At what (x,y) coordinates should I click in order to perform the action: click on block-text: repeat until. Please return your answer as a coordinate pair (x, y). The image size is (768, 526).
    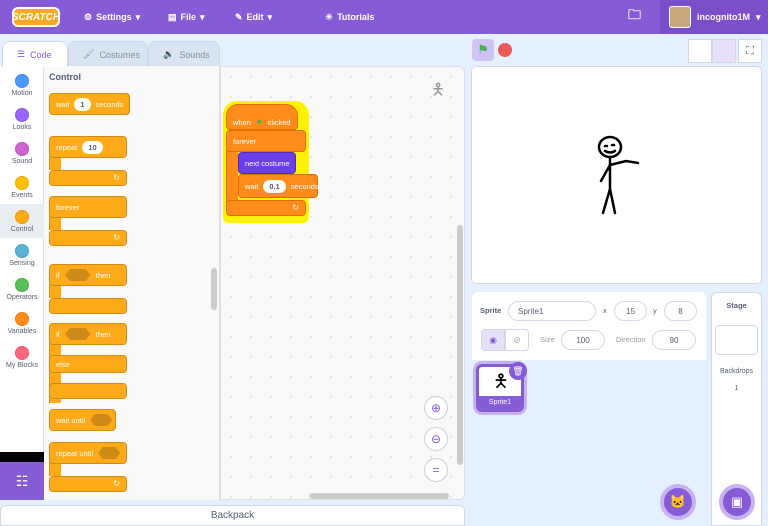
    Looking at the image, I should click on (75, 453).